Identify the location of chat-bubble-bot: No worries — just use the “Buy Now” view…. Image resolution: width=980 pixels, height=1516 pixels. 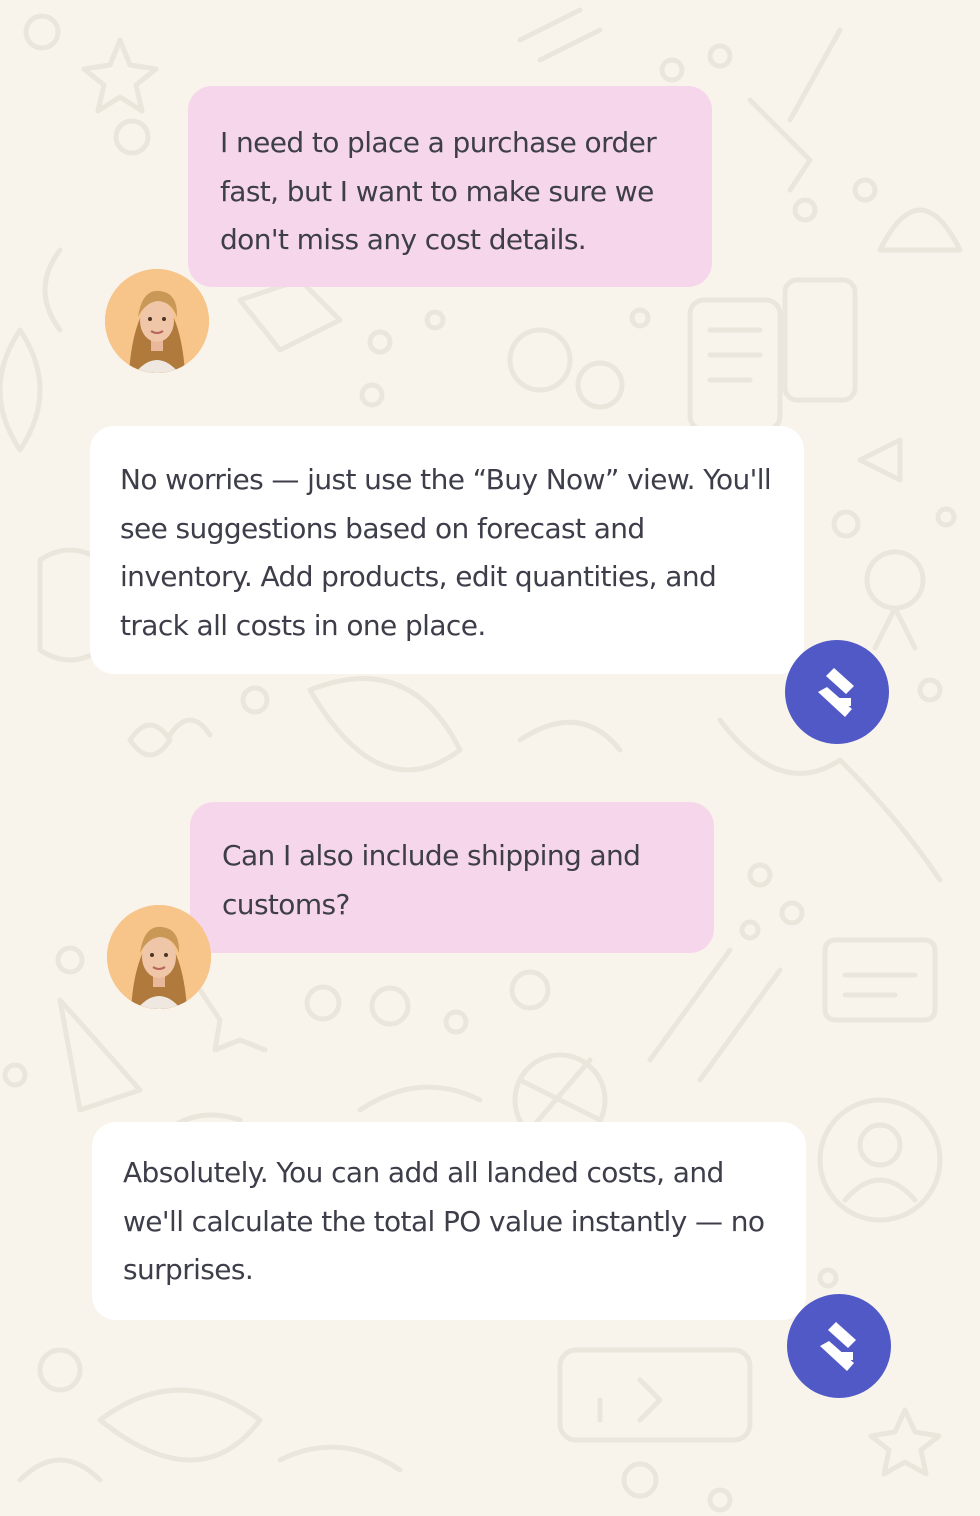
(447, 550).